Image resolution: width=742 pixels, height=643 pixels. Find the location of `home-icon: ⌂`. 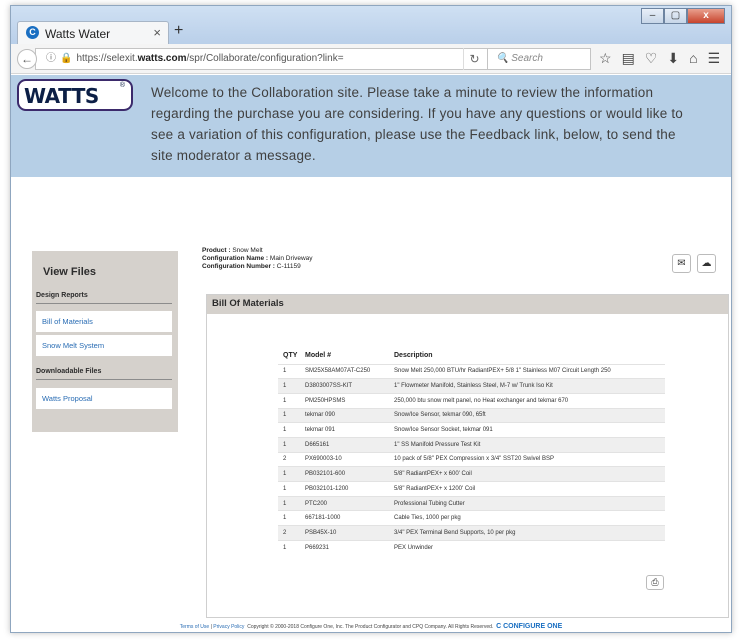

home-icon: ⌂ is located at coordinates (693, 58).